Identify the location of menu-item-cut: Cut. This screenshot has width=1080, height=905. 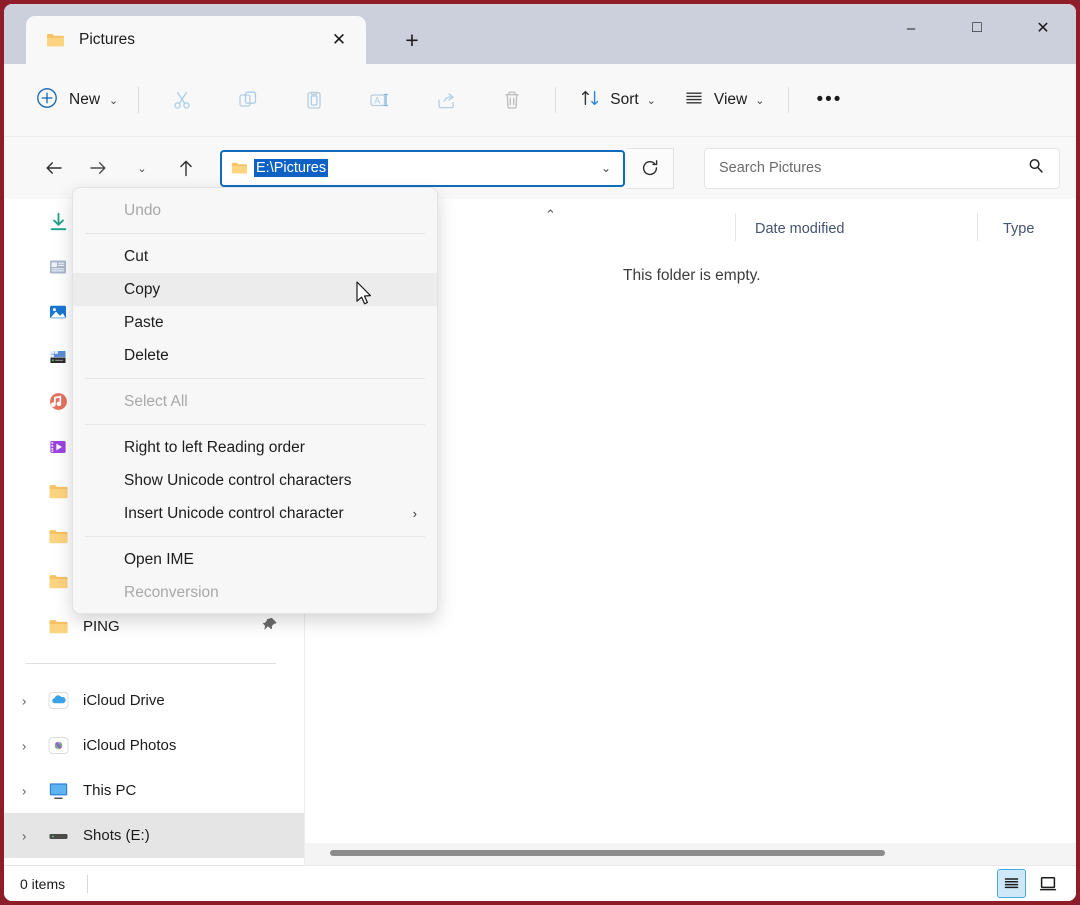
(255, 256).